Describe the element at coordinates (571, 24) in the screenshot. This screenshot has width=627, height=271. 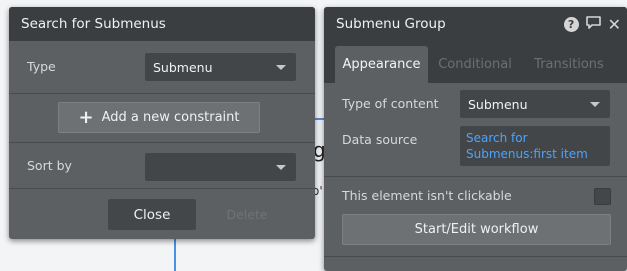
I see `help-icon: ?` at that location.